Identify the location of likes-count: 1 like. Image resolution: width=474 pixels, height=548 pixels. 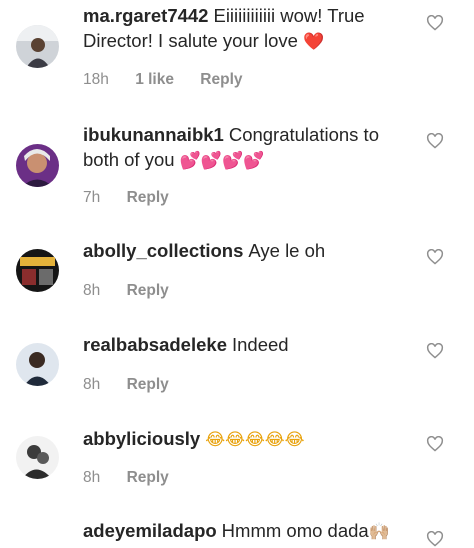
(154, 79).